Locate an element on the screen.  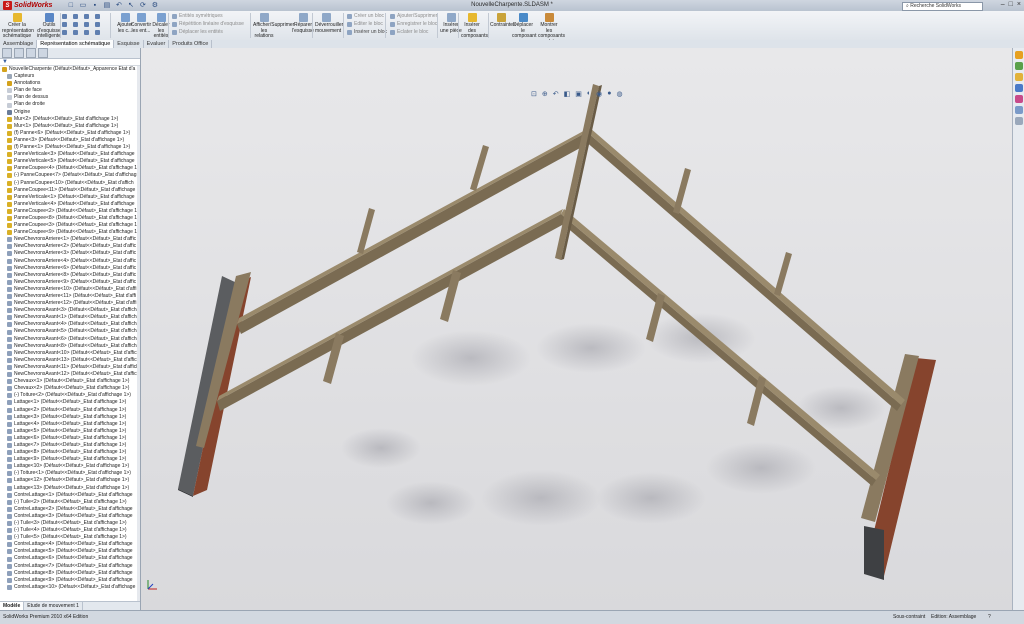
ribbon-small-button-2: Déplacer les entités is located at coordinates (197, 32).